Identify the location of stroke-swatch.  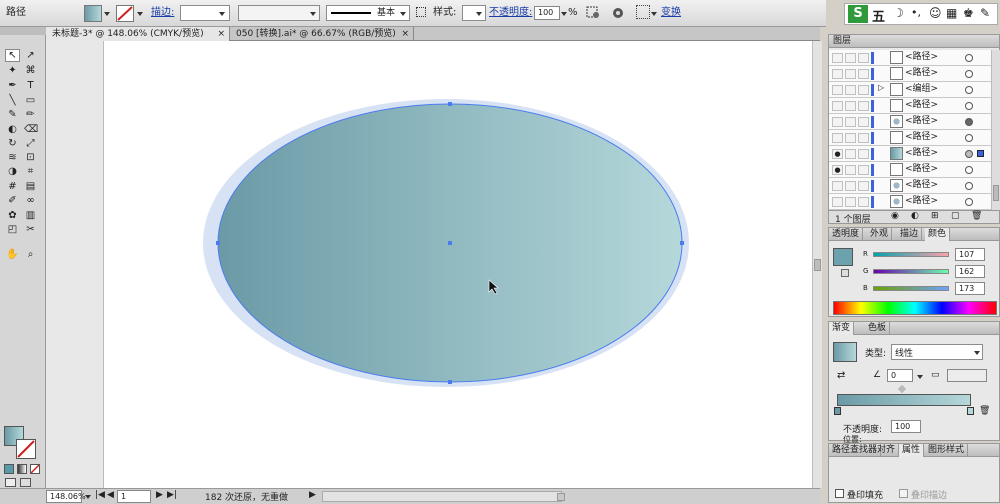
(125, 13).